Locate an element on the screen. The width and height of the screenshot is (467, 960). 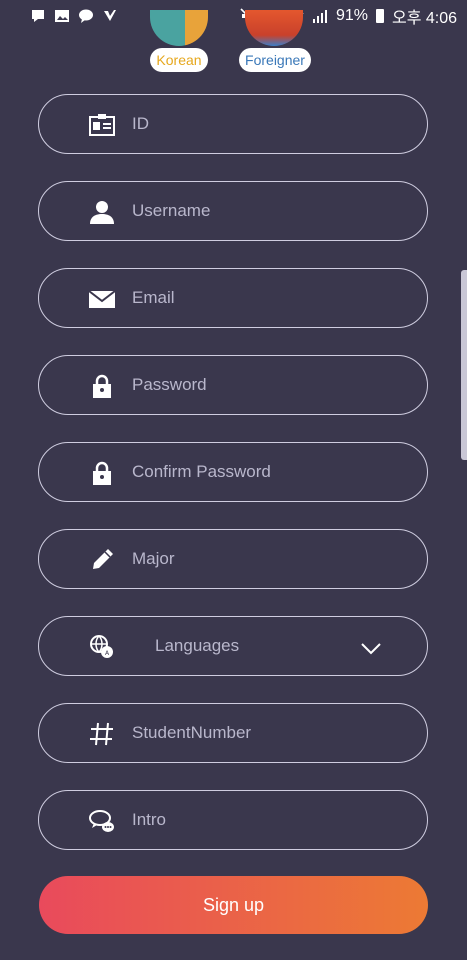
major-field: Major is located at coordinates (233, 559).